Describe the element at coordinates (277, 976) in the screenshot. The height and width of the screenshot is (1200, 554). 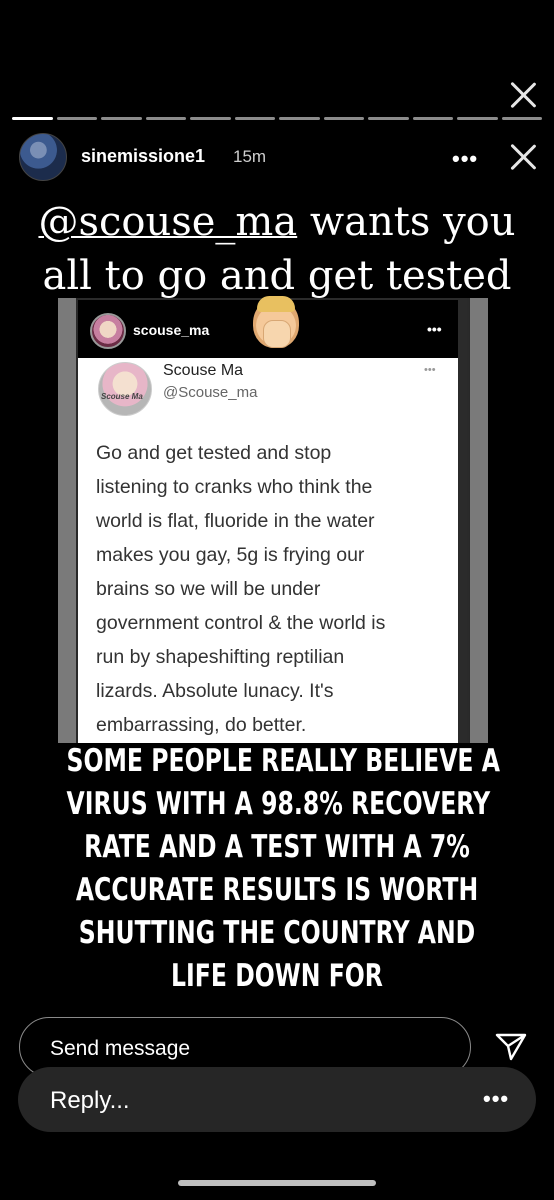
I see `caption-line: LIFE DOWN FOR` at that location.